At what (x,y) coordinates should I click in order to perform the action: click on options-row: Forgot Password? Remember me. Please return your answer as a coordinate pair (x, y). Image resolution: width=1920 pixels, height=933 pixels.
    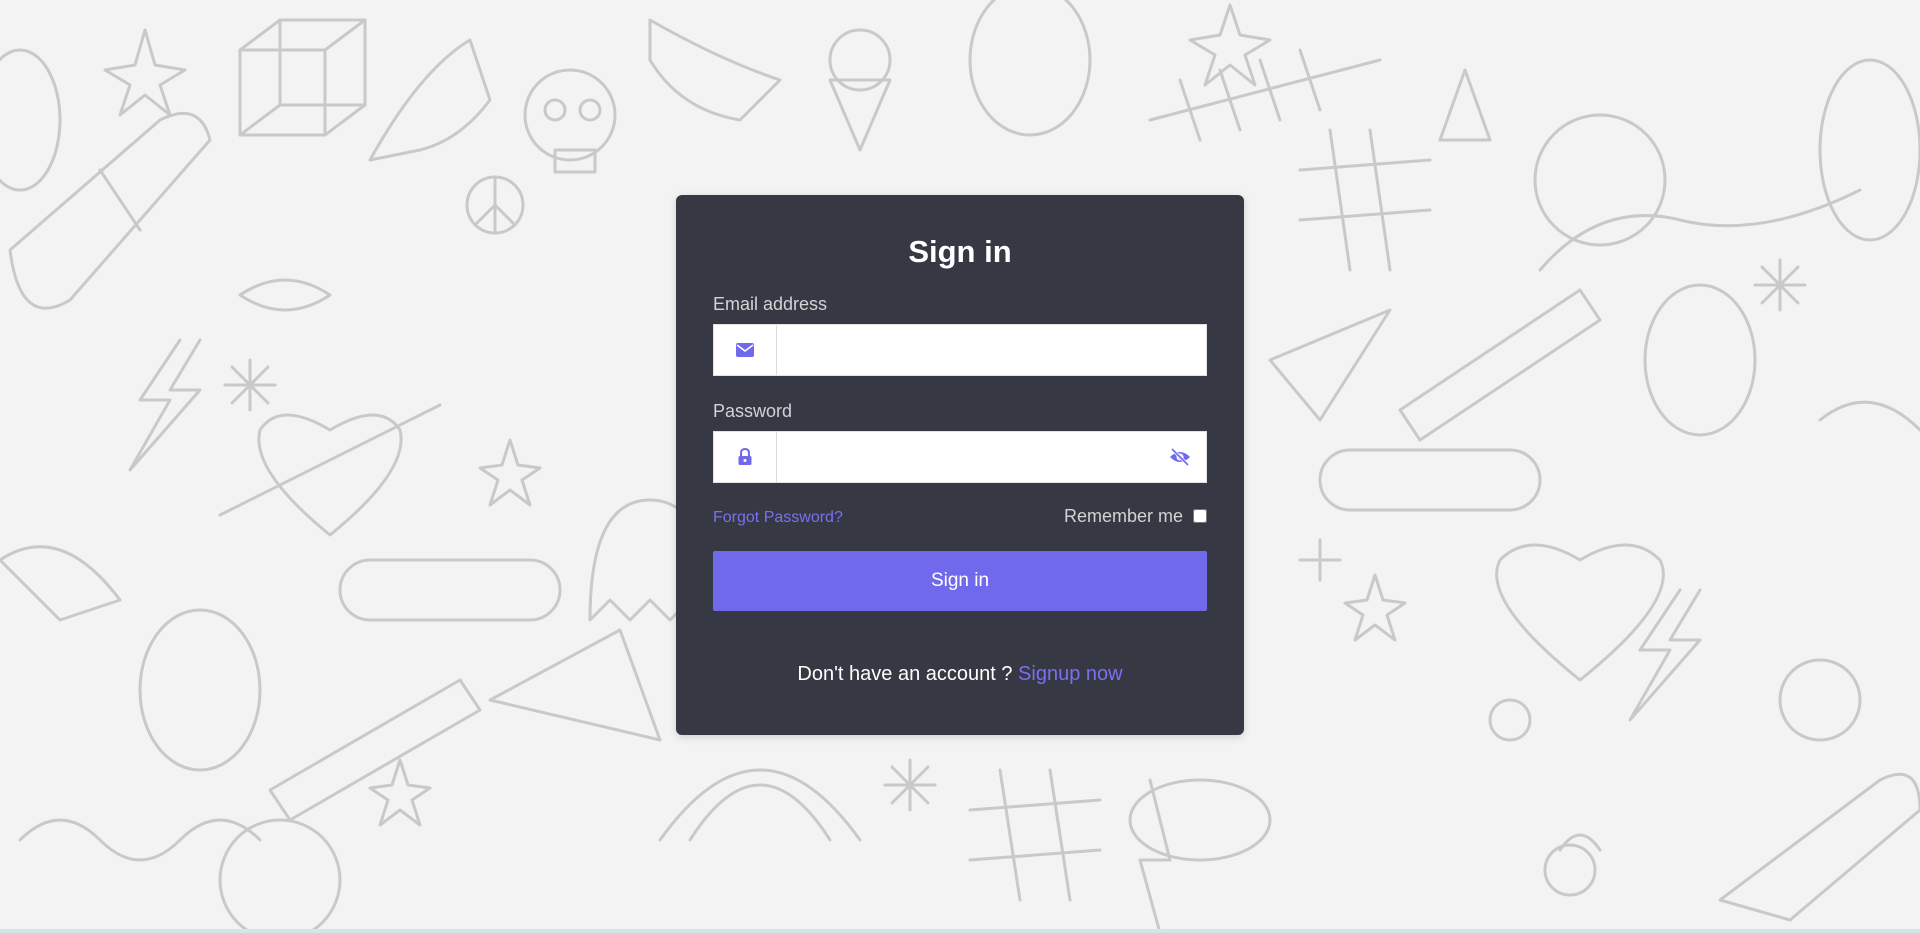
    Looking at the image, I should click on (960, 516).